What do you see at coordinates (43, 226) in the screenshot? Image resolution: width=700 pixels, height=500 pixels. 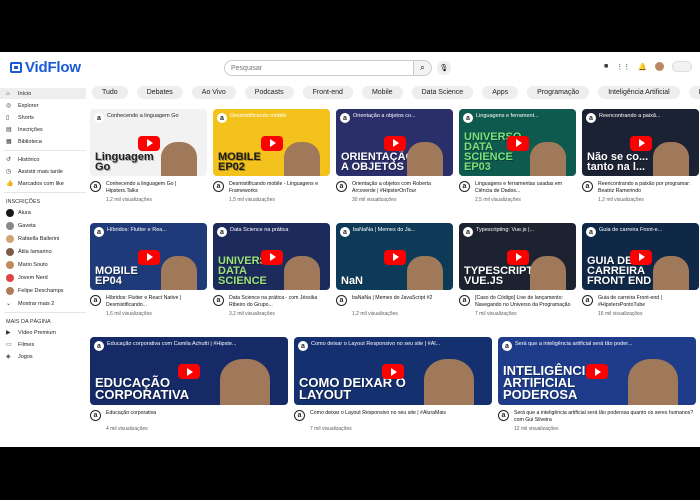 I see `subscription-item: Gaveta` at bounding box center [43, 226].